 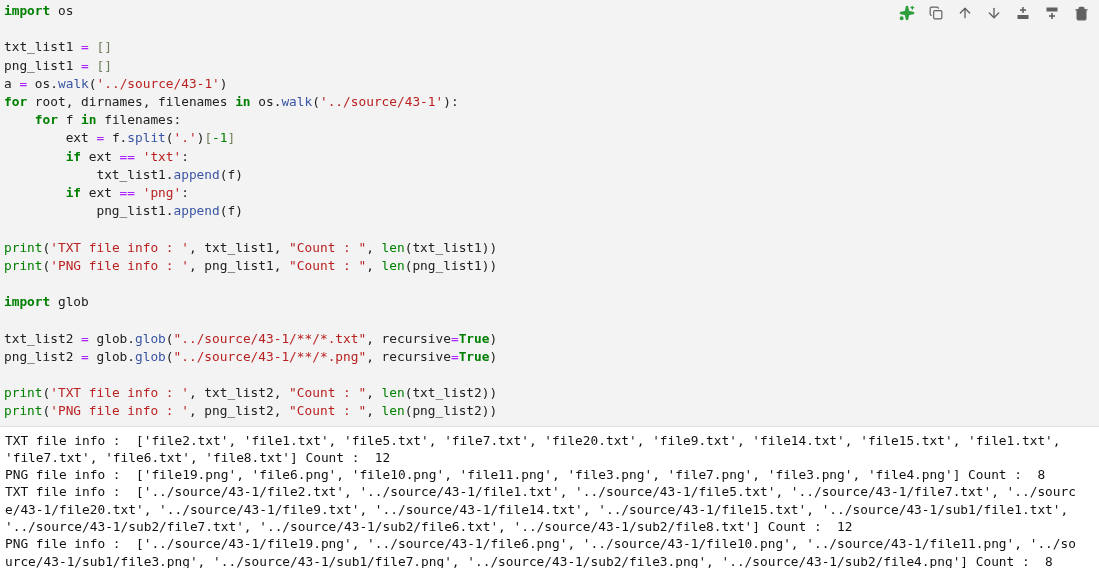 What do you see at coordinates (1023, 13) in the screenshot?
I see `insert-above-icon` at bounding box center [1023, 13].